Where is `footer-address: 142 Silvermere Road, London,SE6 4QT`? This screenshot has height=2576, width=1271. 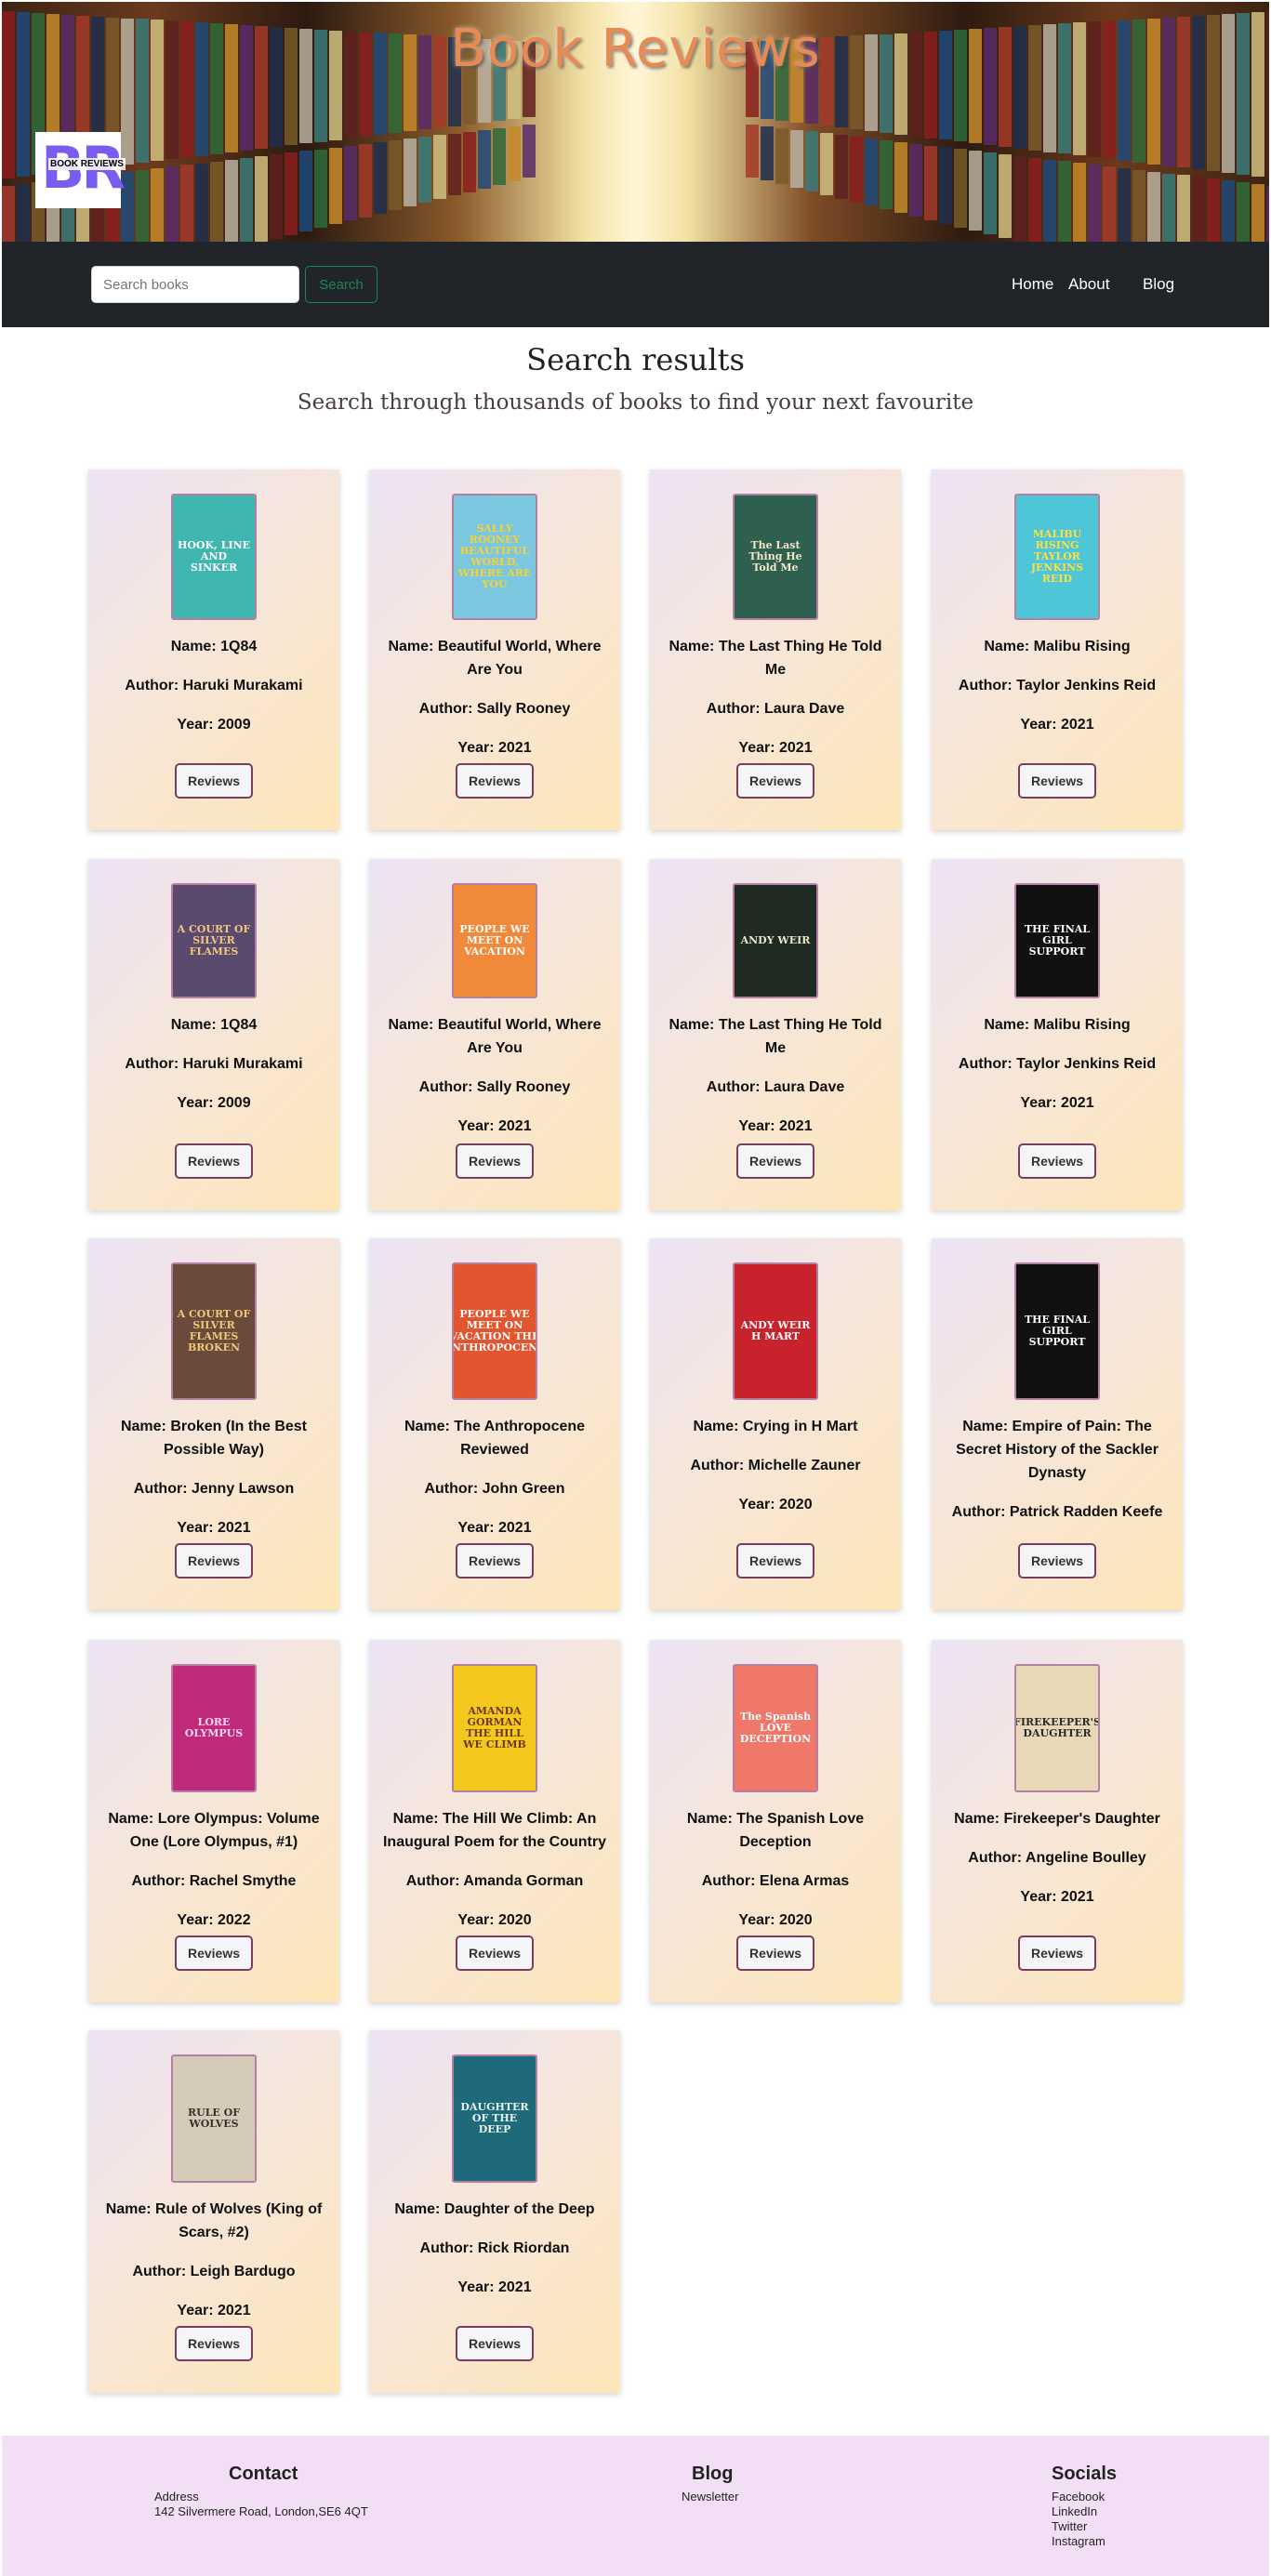
footer-address: 142 Silvermere Road, London,SE6 4QT is located at coordinates (261, 2511).